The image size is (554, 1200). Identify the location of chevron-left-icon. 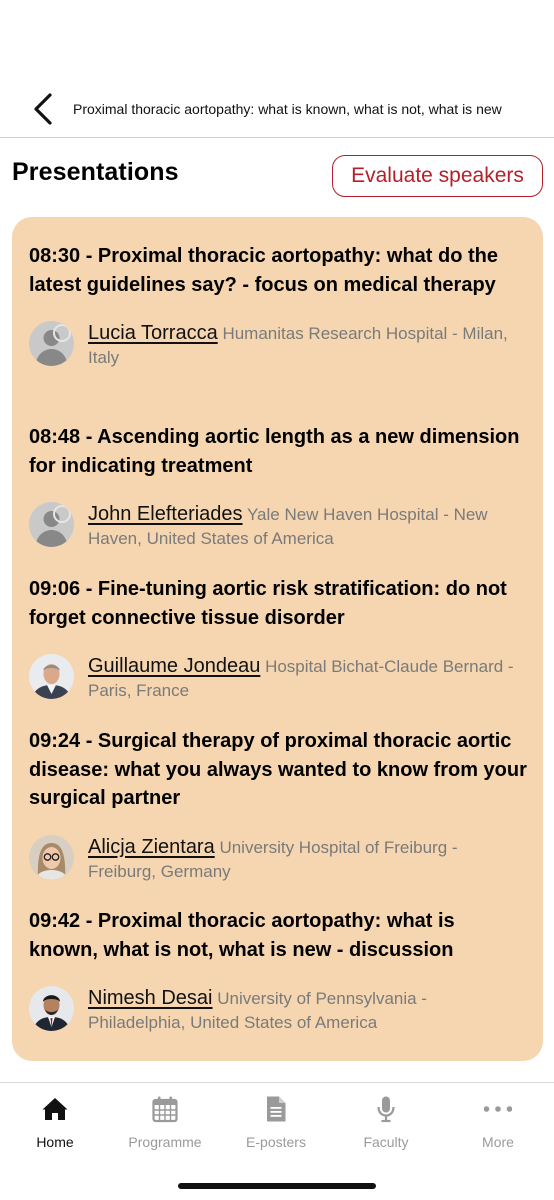
(43, 109).